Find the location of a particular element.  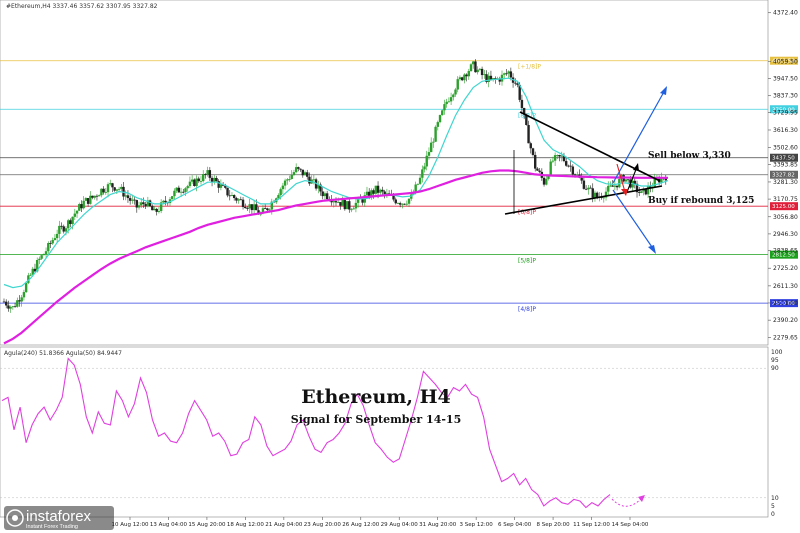

price-tick-label: 3729.95 is located at coordinates (785, 112).